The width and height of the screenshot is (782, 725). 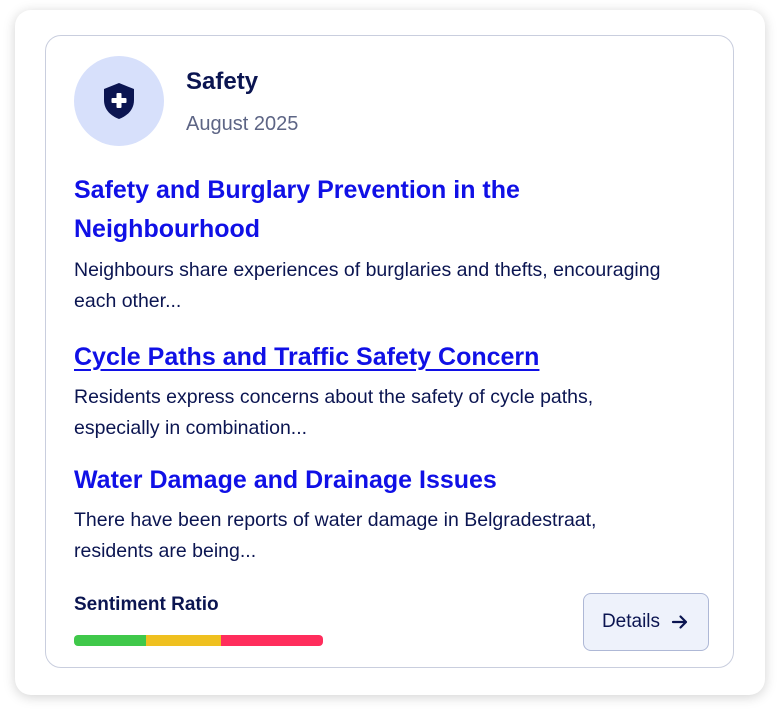 What do you see at coordinates (271, 640) in the screenshot?
I see `sentiment-segment-negative` at bounding box center [271, 640].